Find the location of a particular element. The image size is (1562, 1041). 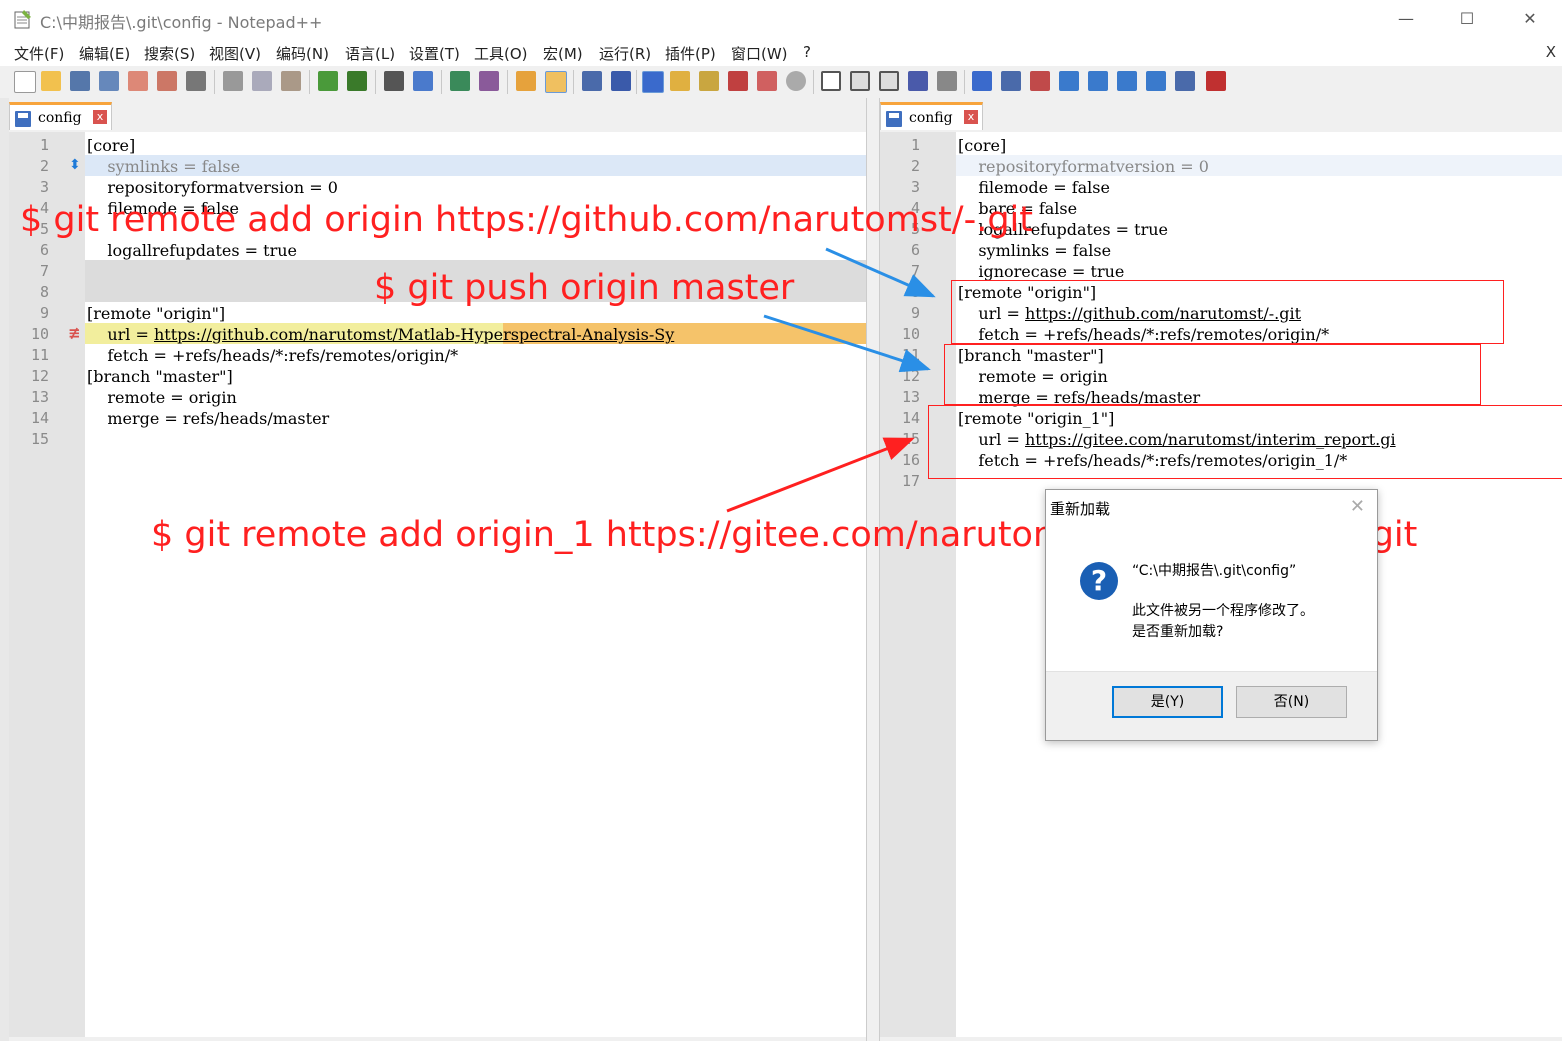

annotation-push-origin-master: $ git push origin master is located at coordinates (584, 288).